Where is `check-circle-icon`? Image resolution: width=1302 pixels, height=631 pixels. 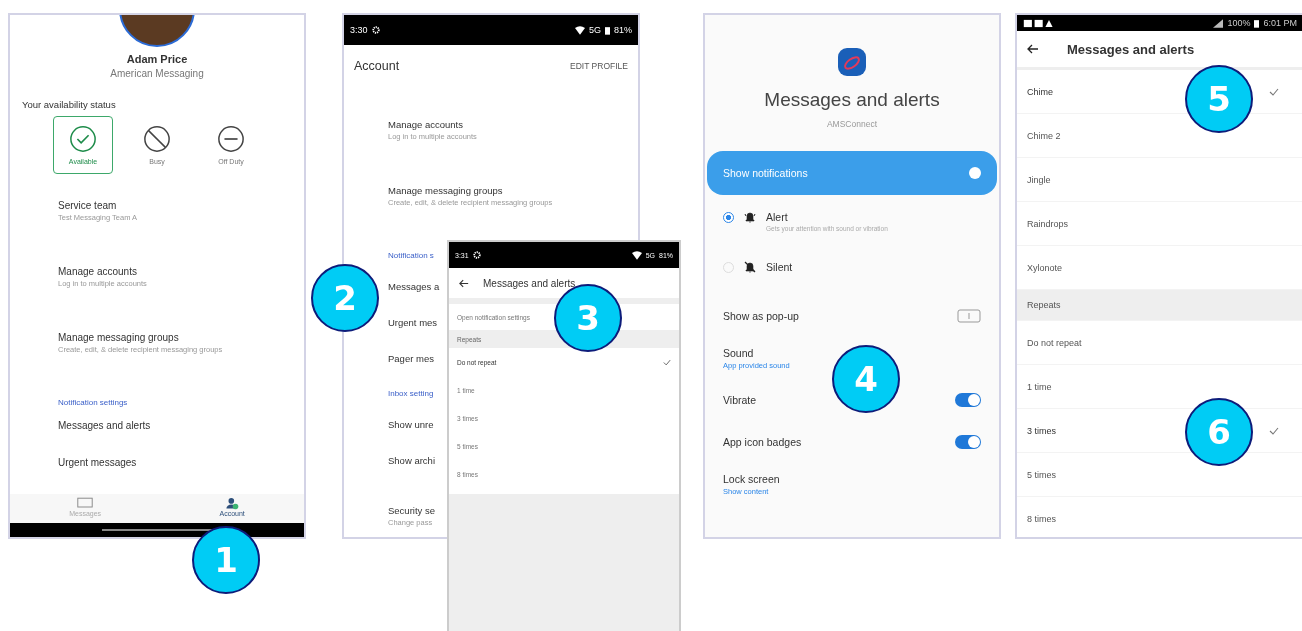
check-circle-icon is located at coordinates (83, 139).